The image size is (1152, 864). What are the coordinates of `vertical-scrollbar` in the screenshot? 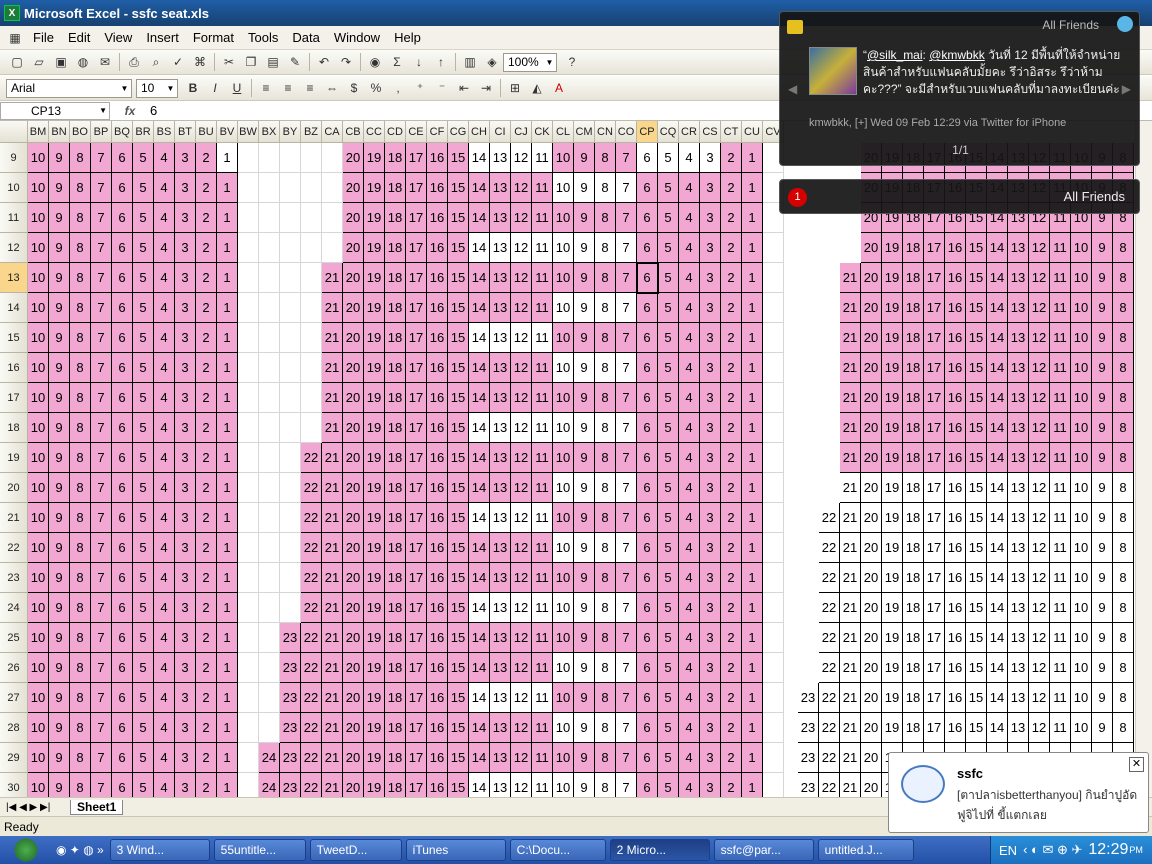 It's located at (1143, 459).